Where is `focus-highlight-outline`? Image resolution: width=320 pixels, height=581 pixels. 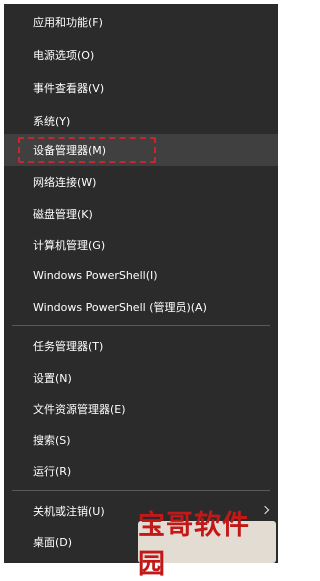 focus-highlight-outline is located at coordinates (87, 150).